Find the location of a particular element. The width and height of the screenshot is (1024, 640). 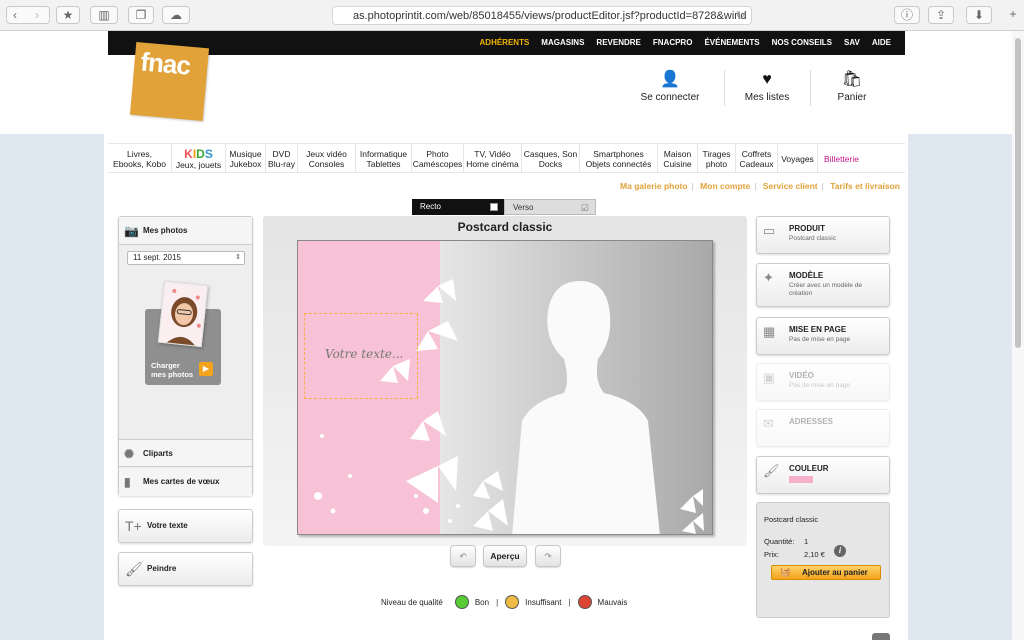

gallery-link: Ma galerie photo is located at coordinates (654, 186).